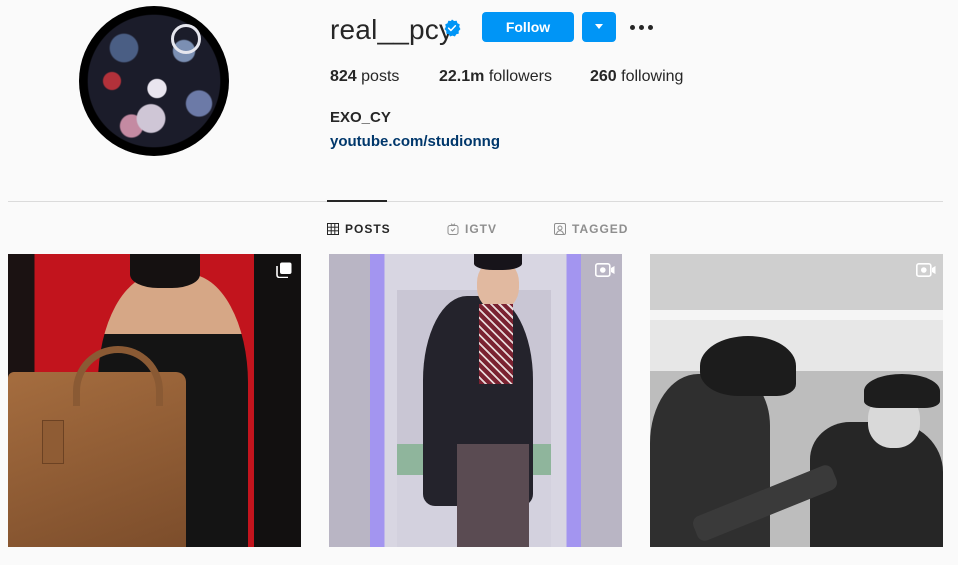  I want to click on more-options-icon, so click(641, 27).